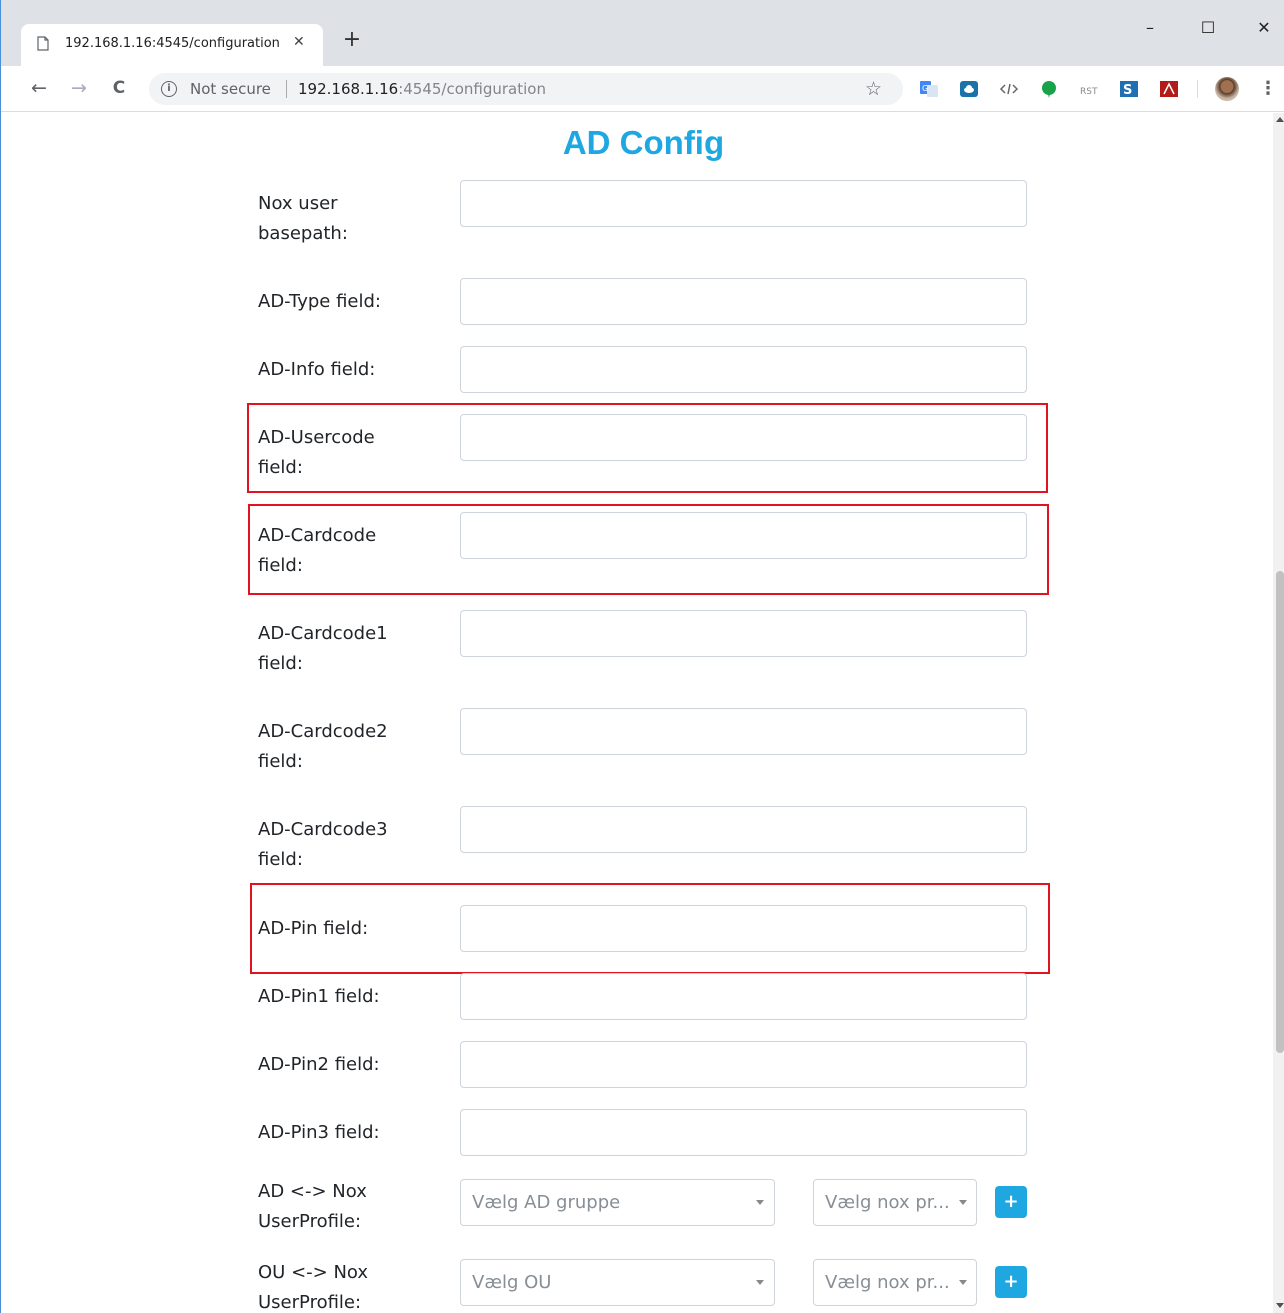 Image resolution: width=1284 pixels, height=1313 pixels. Describe the element at coordinates (1268, 88) in the screenshot. I see `menu-icon: ⋮` at that location.